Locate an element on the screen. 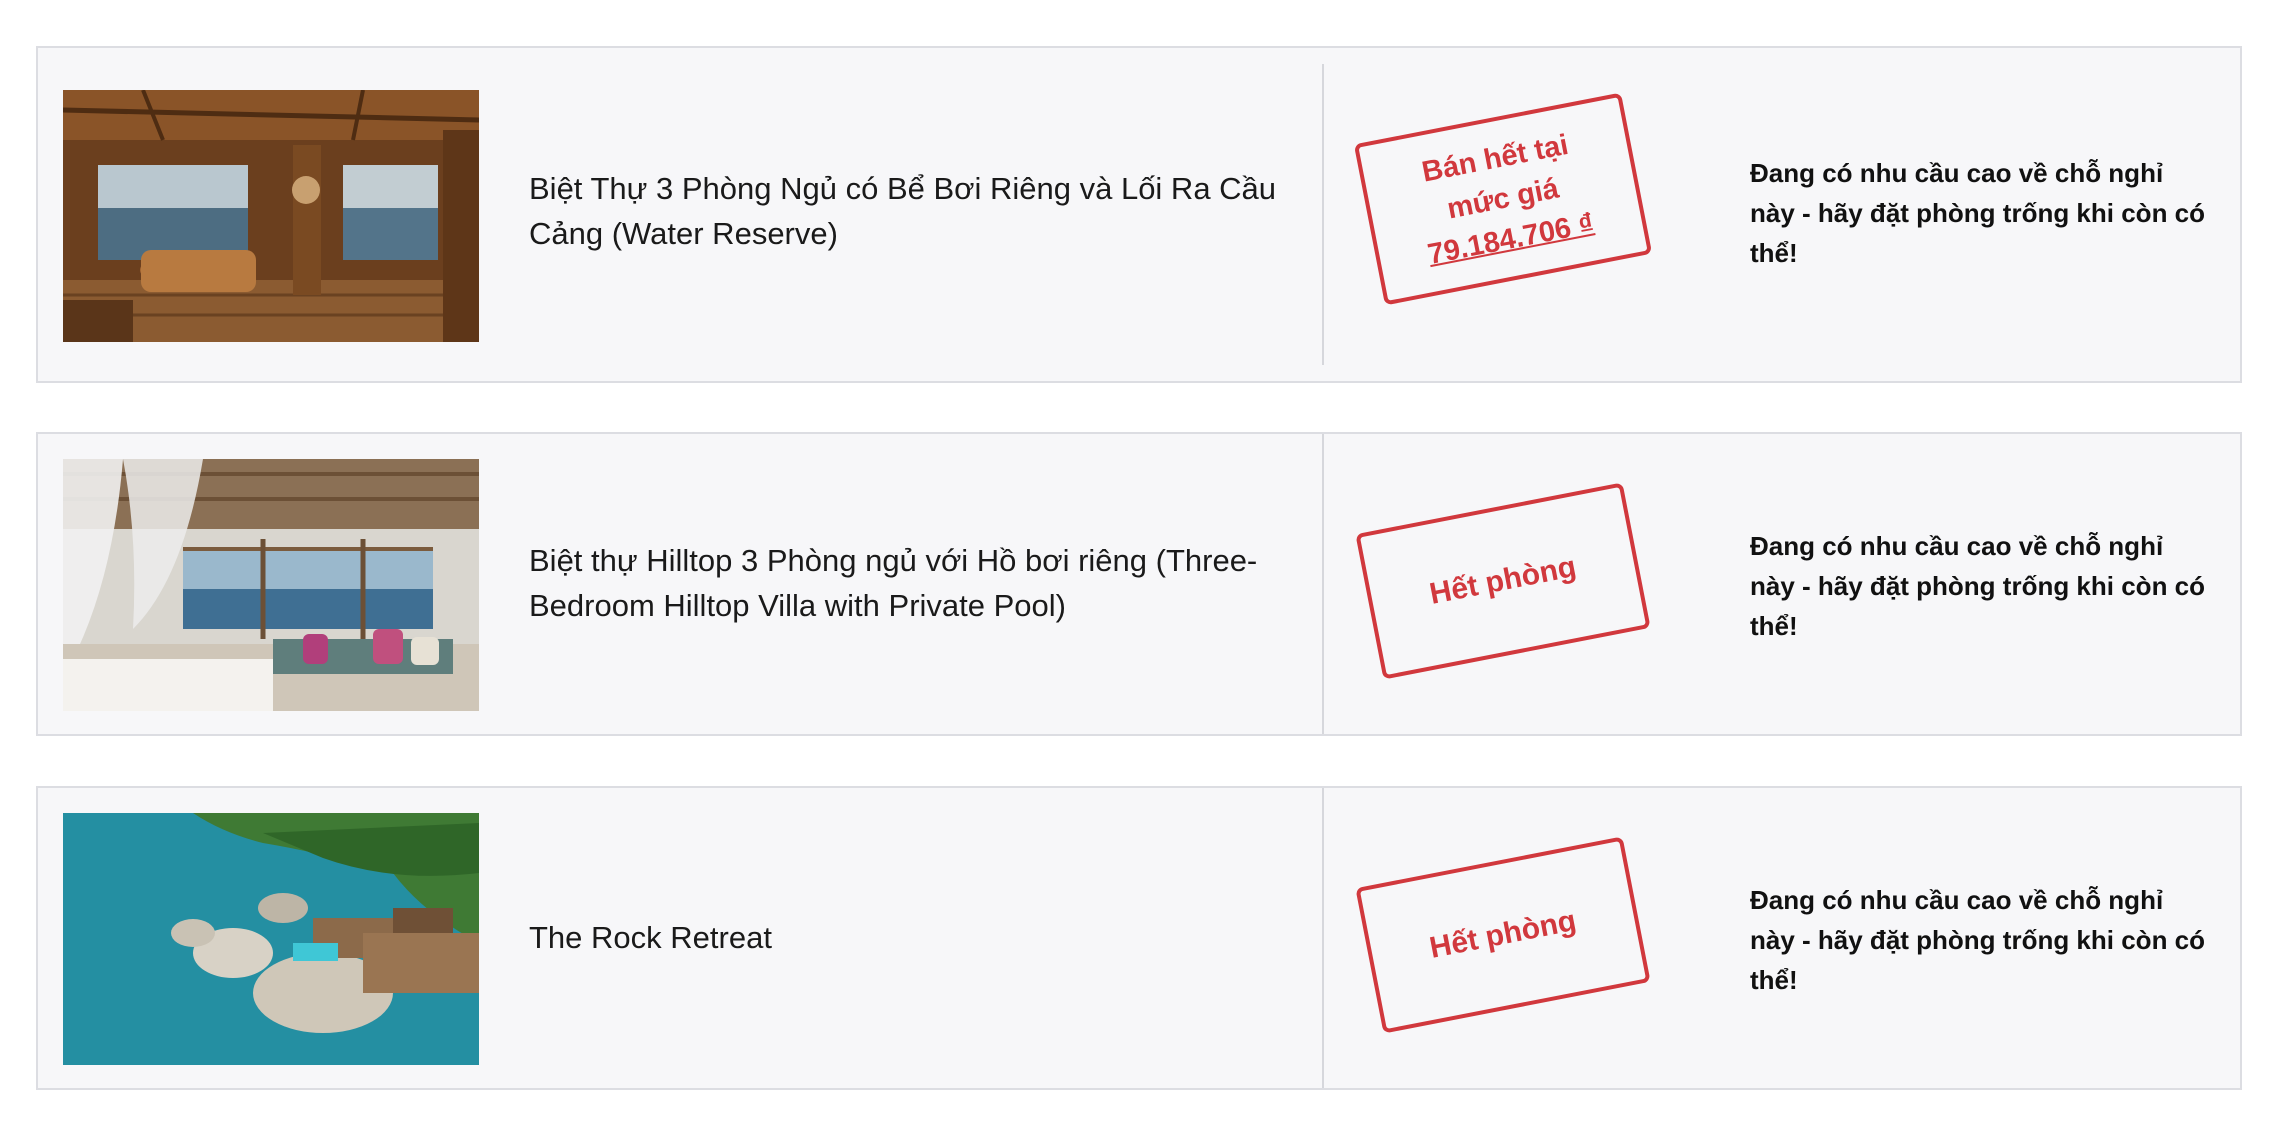 The image size is (2293, 1130). room-photo-hilltop-villa is located at coordinates (271, 585).